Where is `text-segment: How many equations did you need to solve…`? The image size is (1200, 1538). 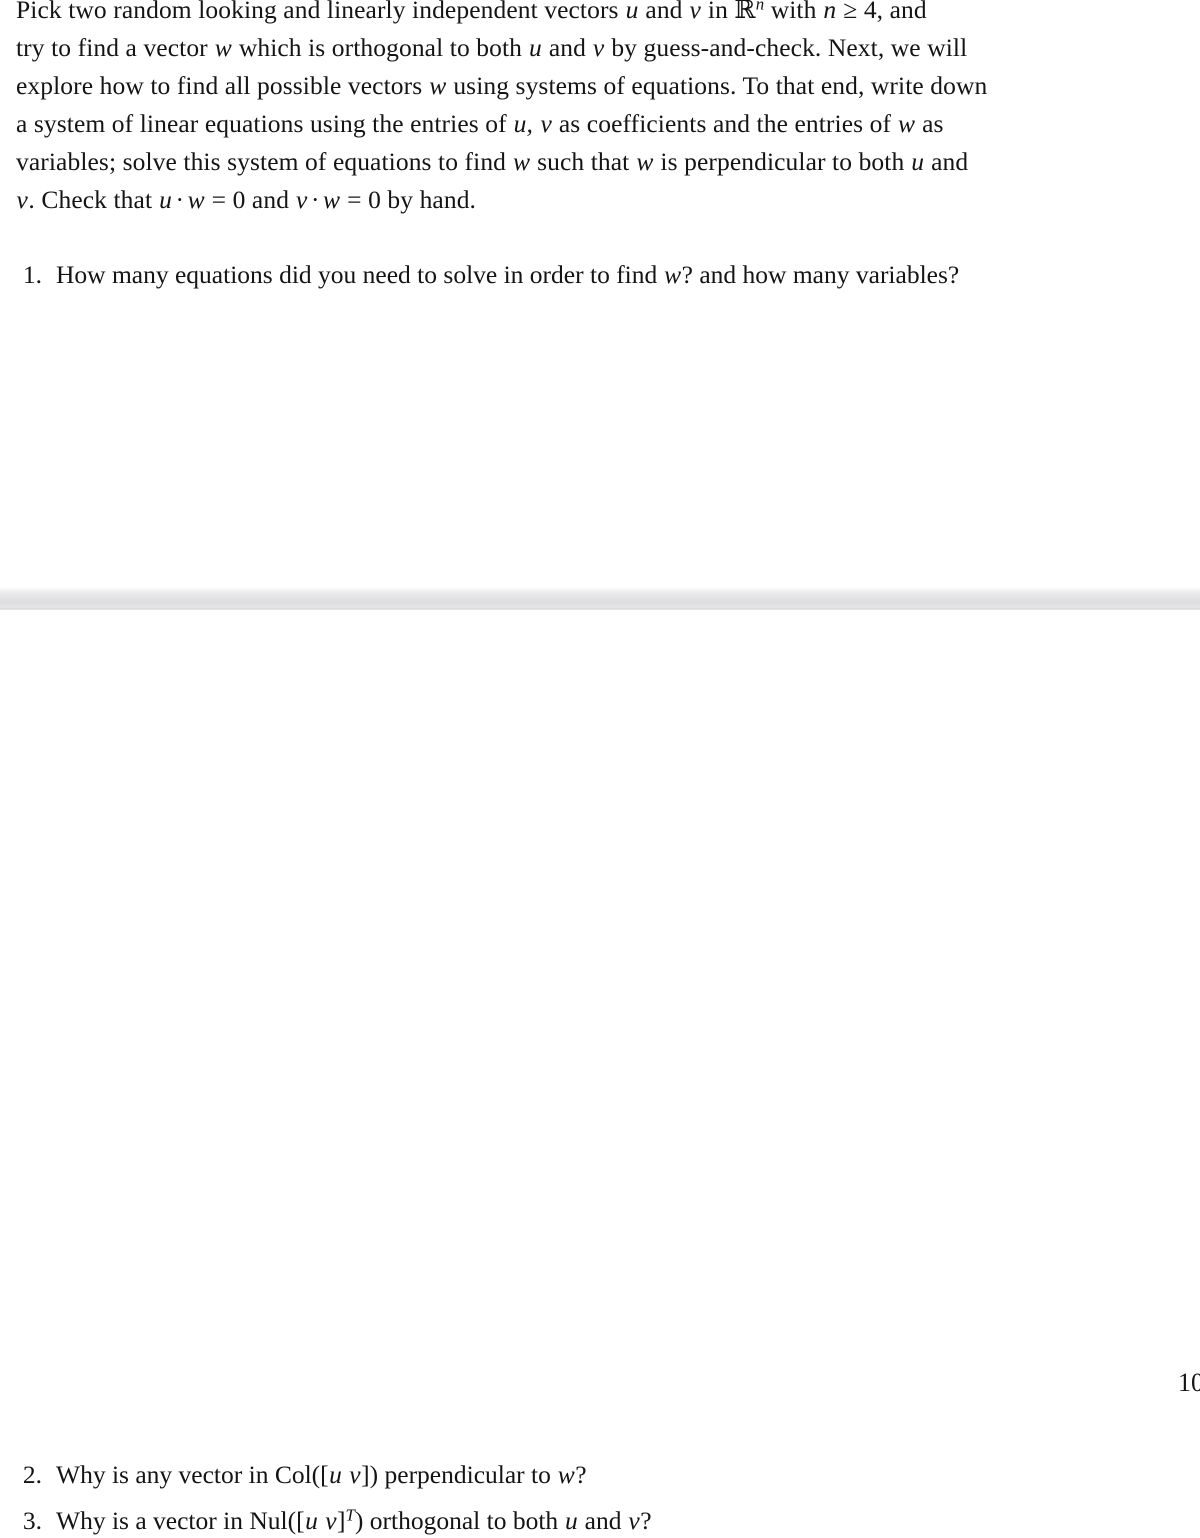 text-segment: How many equations did you need to solve… is located at coordinates (360, 274).